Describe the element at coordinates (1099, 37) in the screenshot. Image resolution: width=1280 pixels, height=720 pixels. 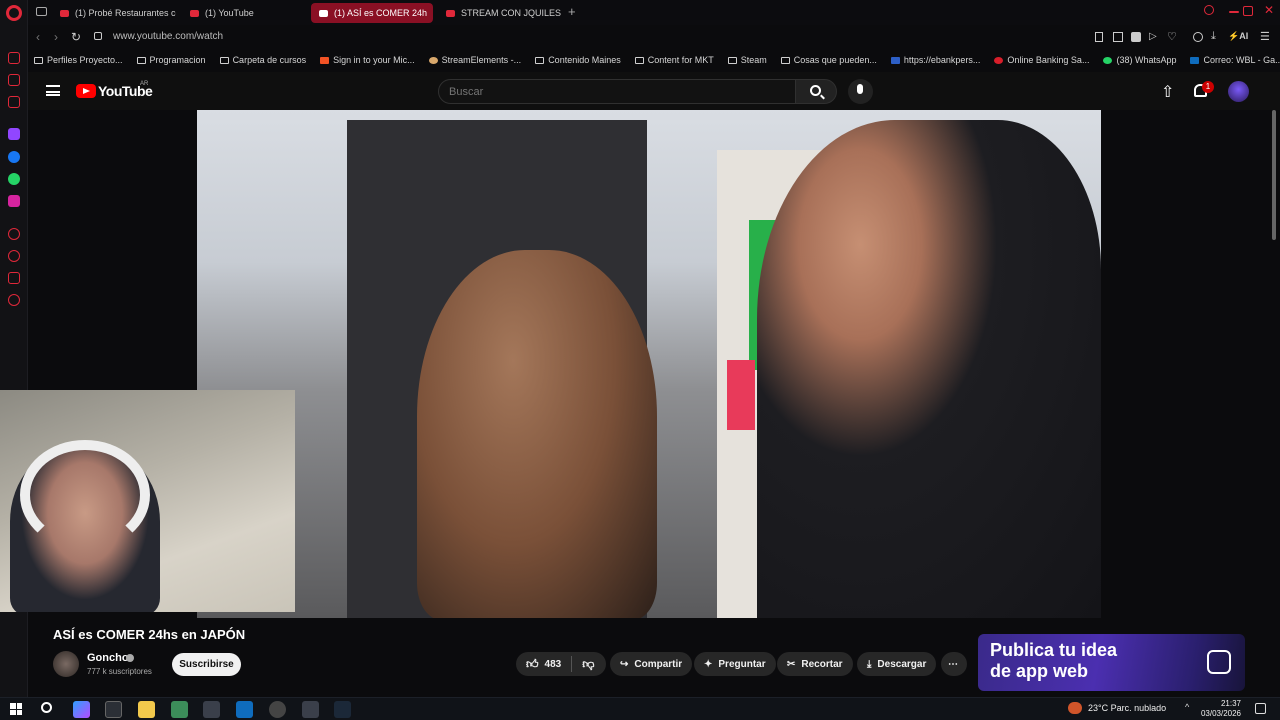
I see `bookmark-icon` at that location.